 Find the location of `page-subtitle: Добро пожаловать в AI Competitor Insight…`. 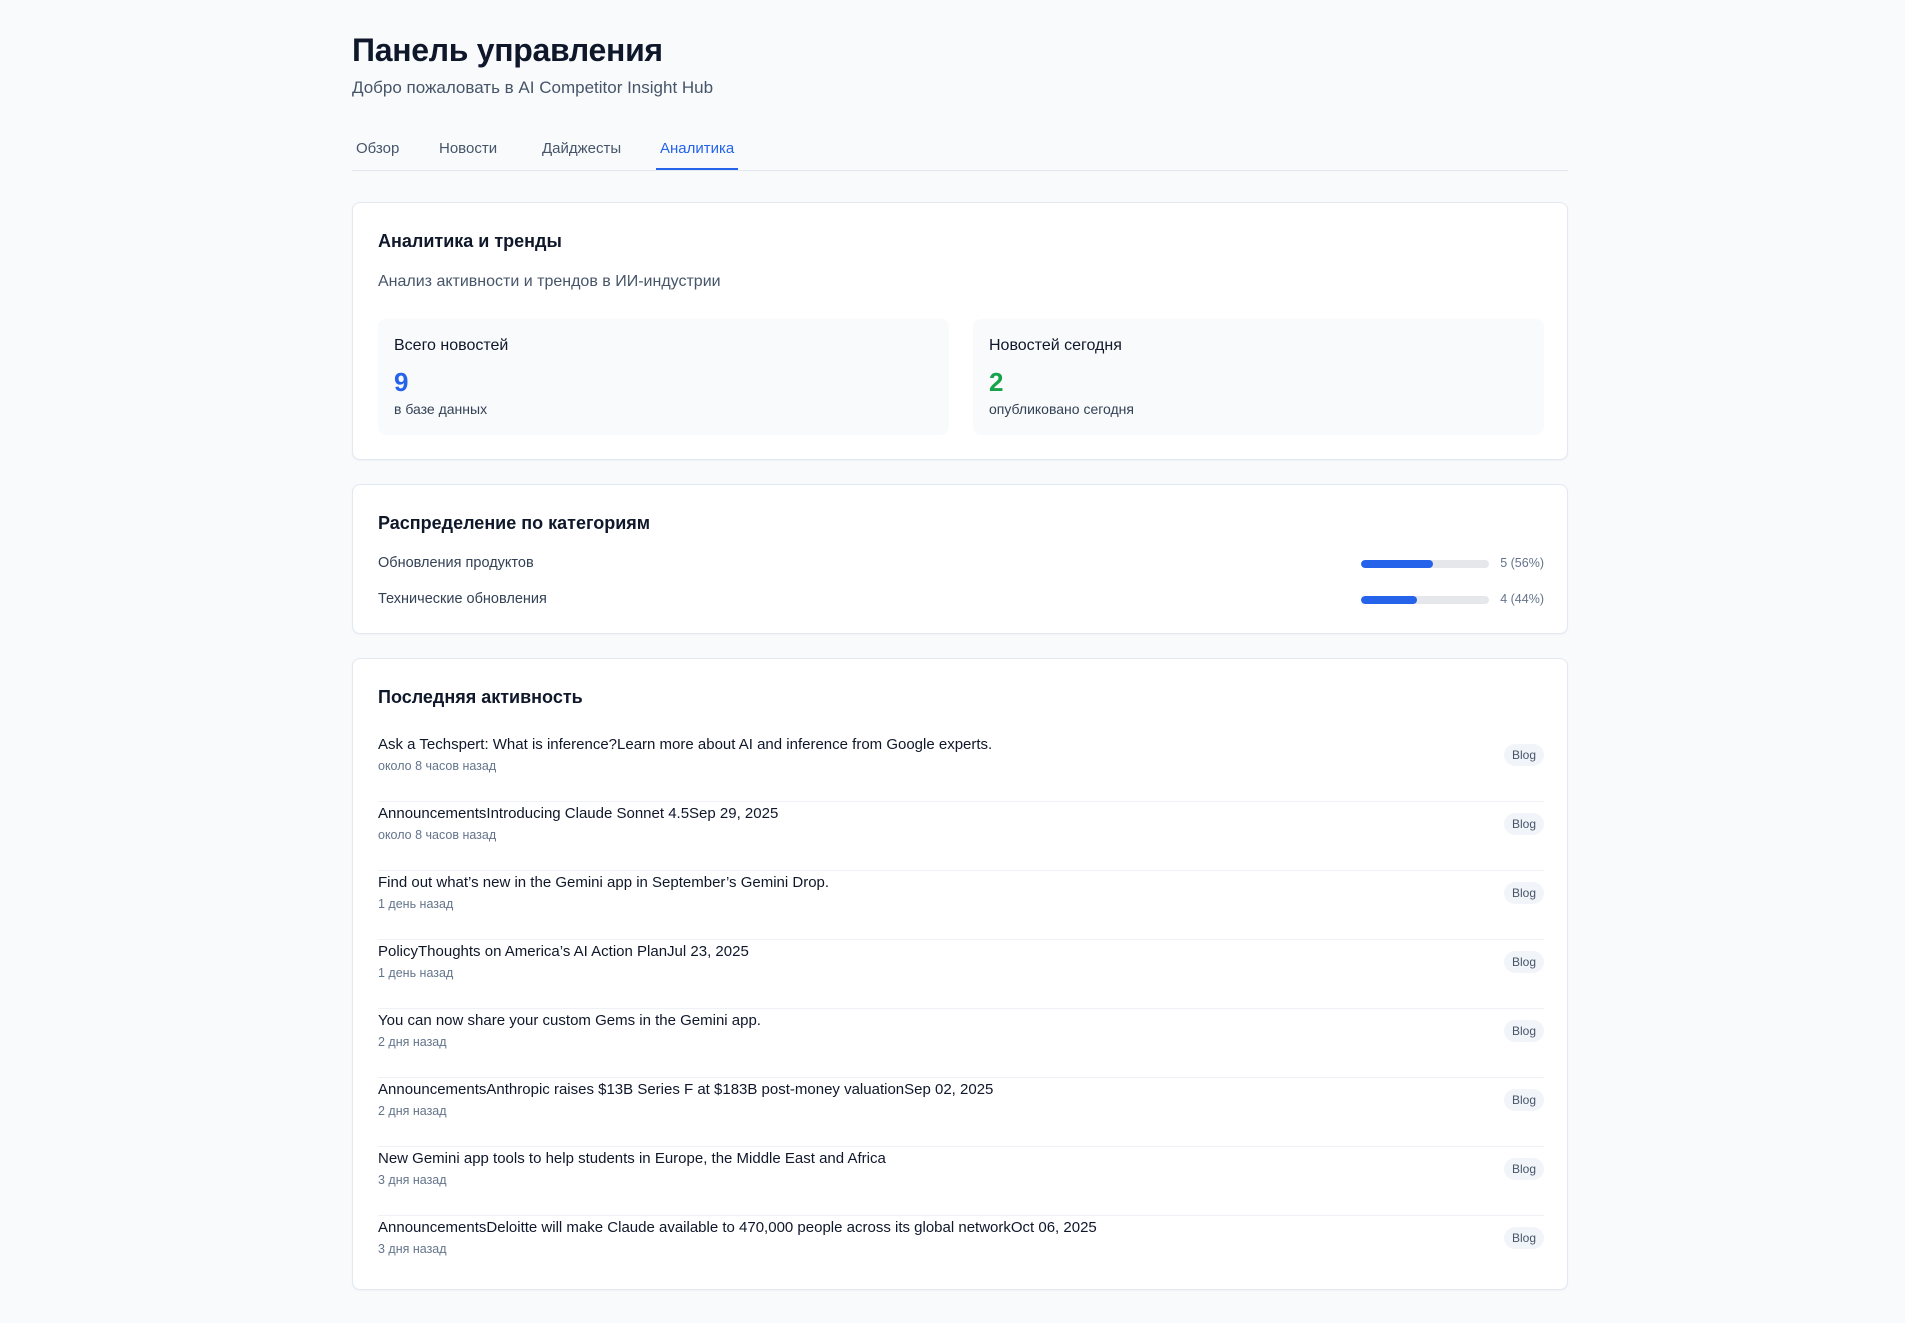

page-subtitle: Добро пожаловать в AI Competitor Insight… is located at coordinates (533, 87).